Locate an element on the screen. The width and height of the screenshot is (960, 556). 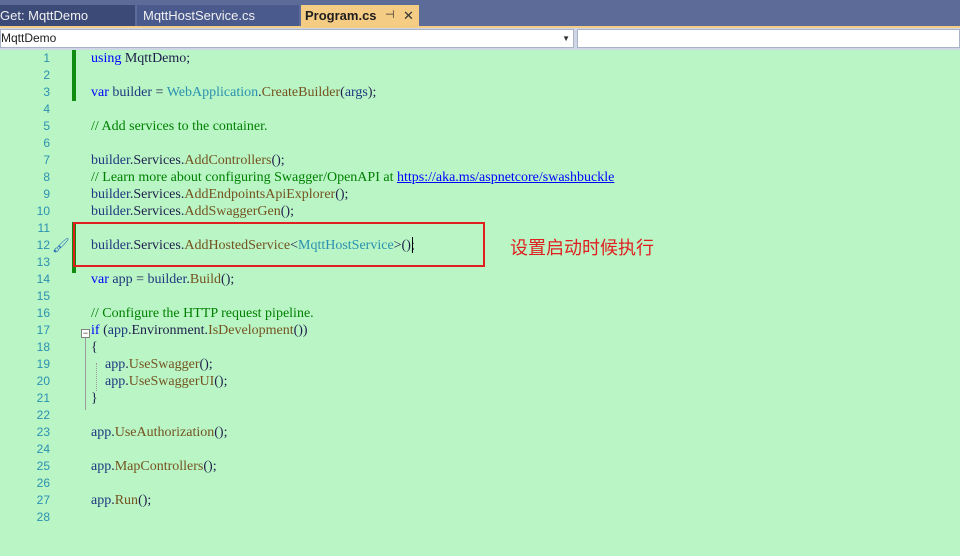
line-number: 6 is located at coordinates (46, 143).